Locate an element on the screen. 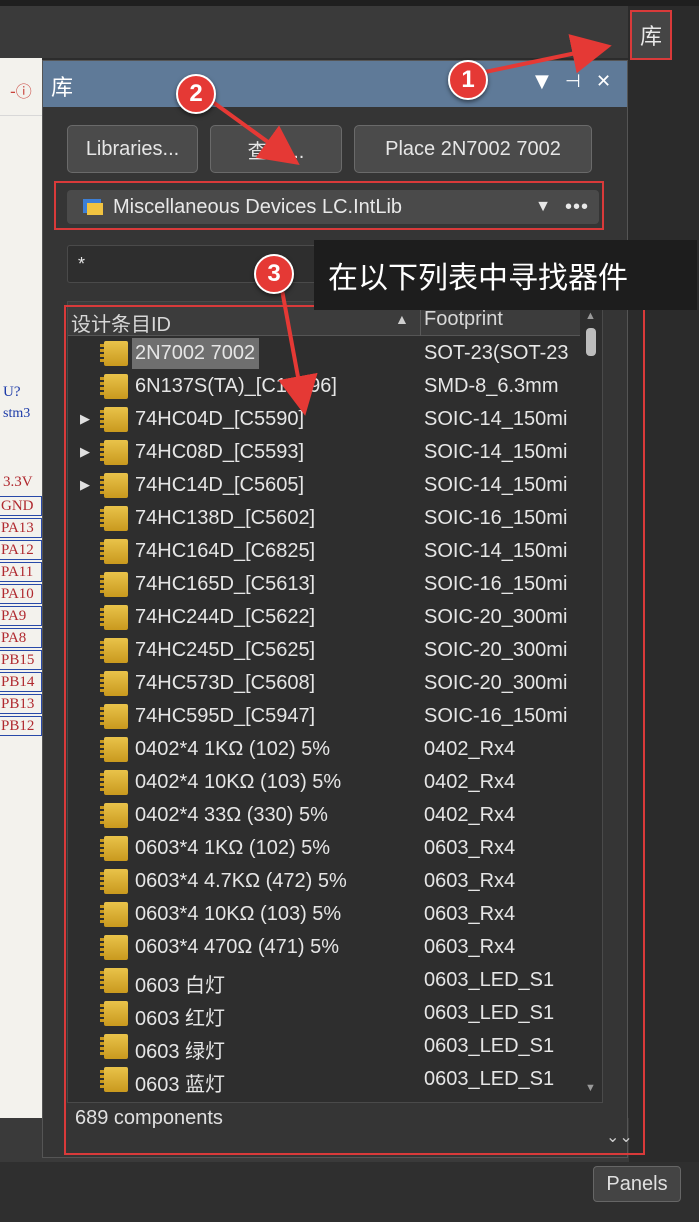 The width and height of the screenshot is (699, 1222). annotation-tooltip: 在以下列表中寻找器件 is located at coordinates (505, 275).